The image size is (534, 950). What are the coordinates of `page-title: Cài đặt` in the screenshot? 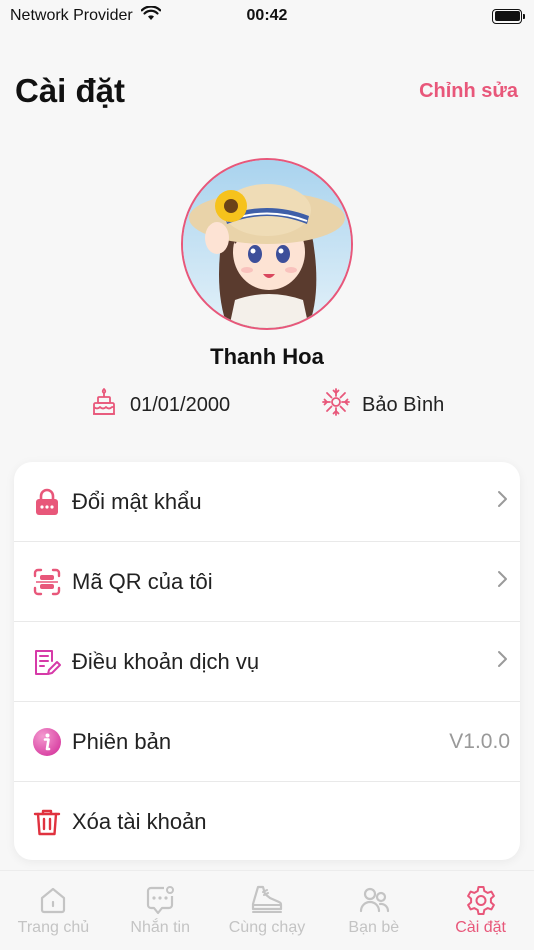 It's located at (70, 90).